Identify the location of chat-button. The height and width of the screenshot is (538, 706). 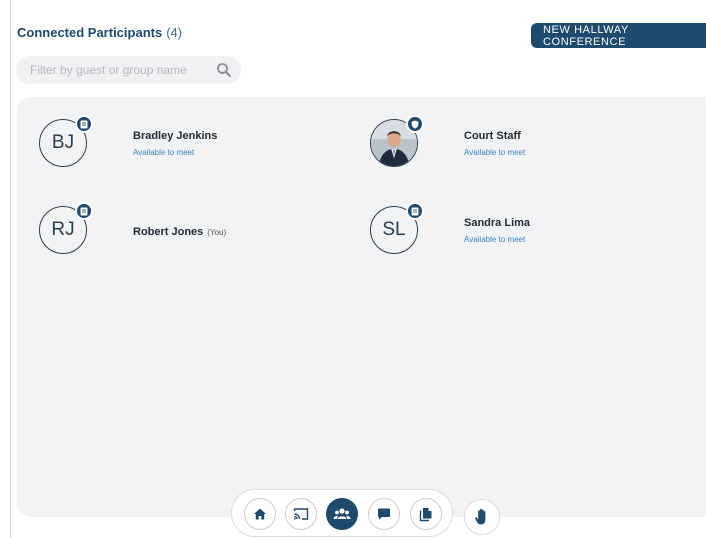
(384, 514).